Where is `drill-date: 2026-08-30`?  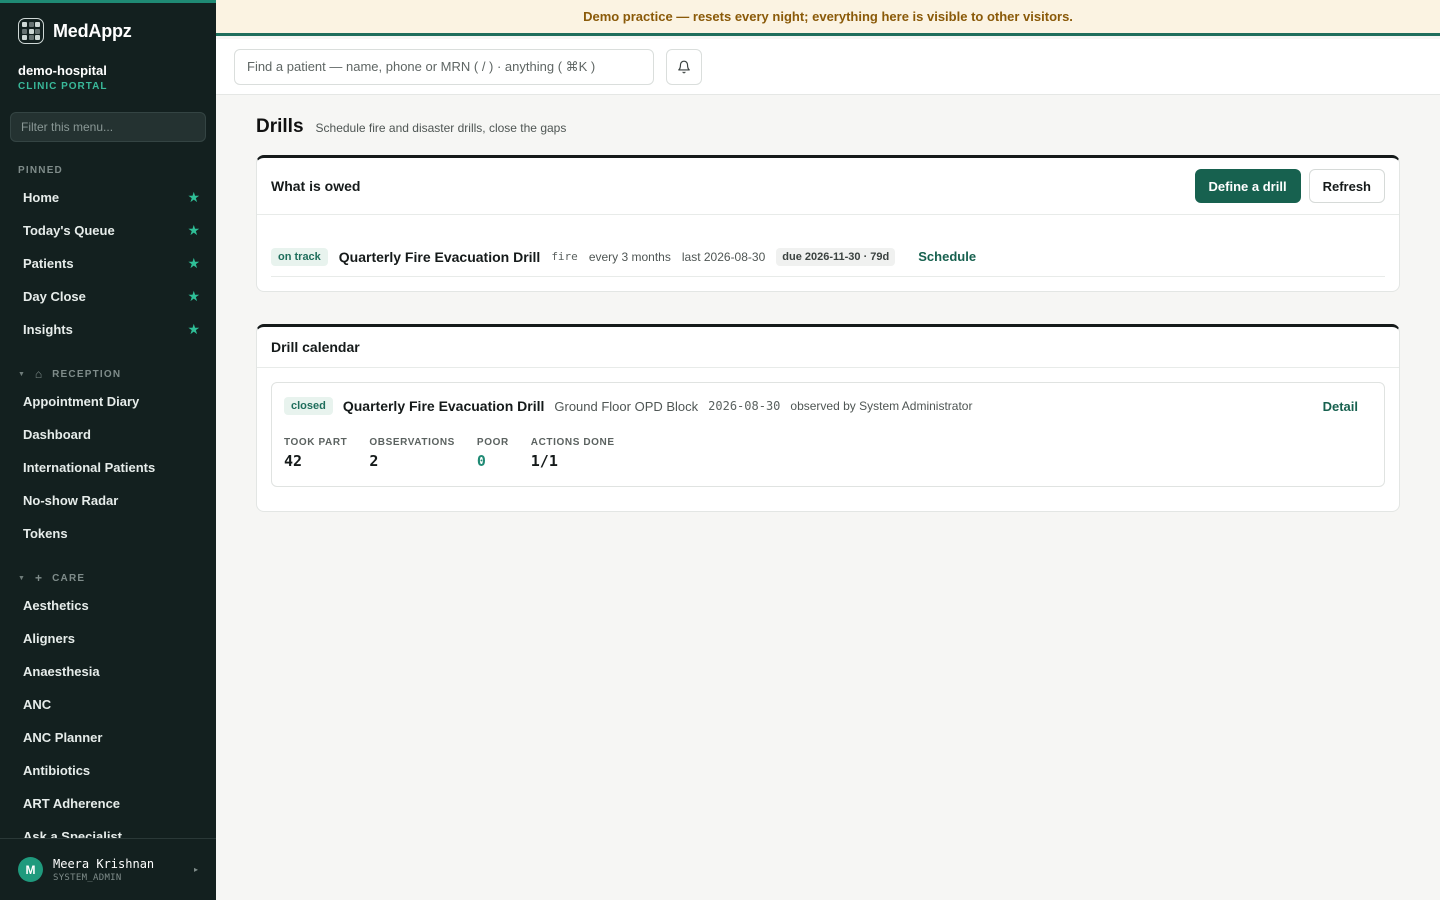 drill-date: 2026-08-30 is located at coordinates (744, 406).